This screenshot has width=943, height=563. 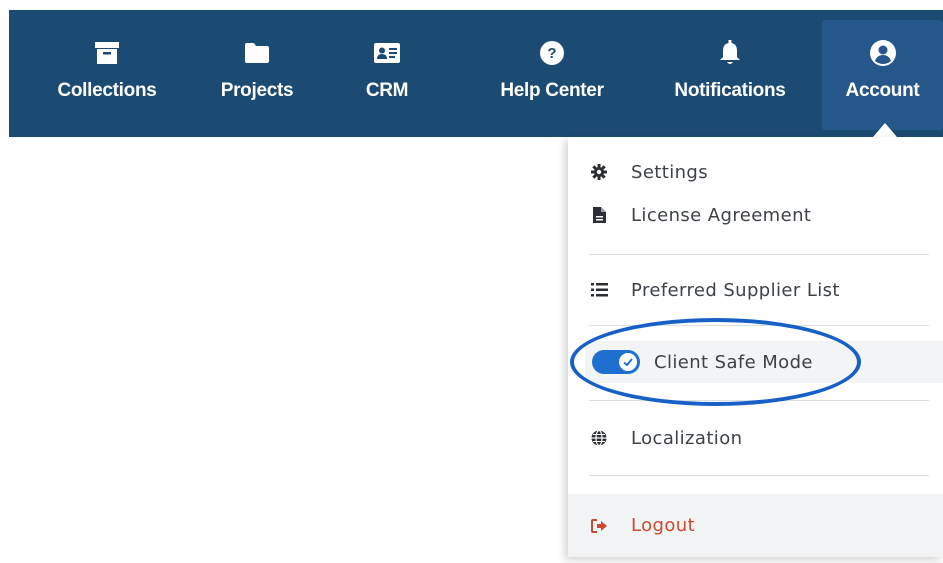 I want to click on question-circle-icon: ?, so click(x=552, y=53).